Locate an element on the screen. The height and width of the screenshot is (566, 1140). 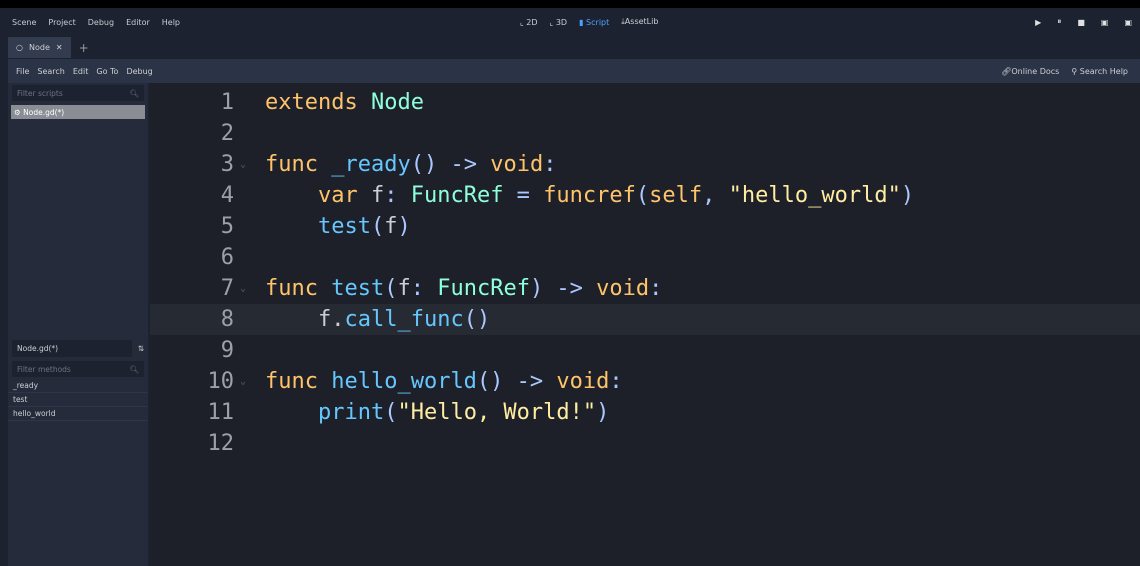
line-number: 8 is located at coordinates (227, 319).